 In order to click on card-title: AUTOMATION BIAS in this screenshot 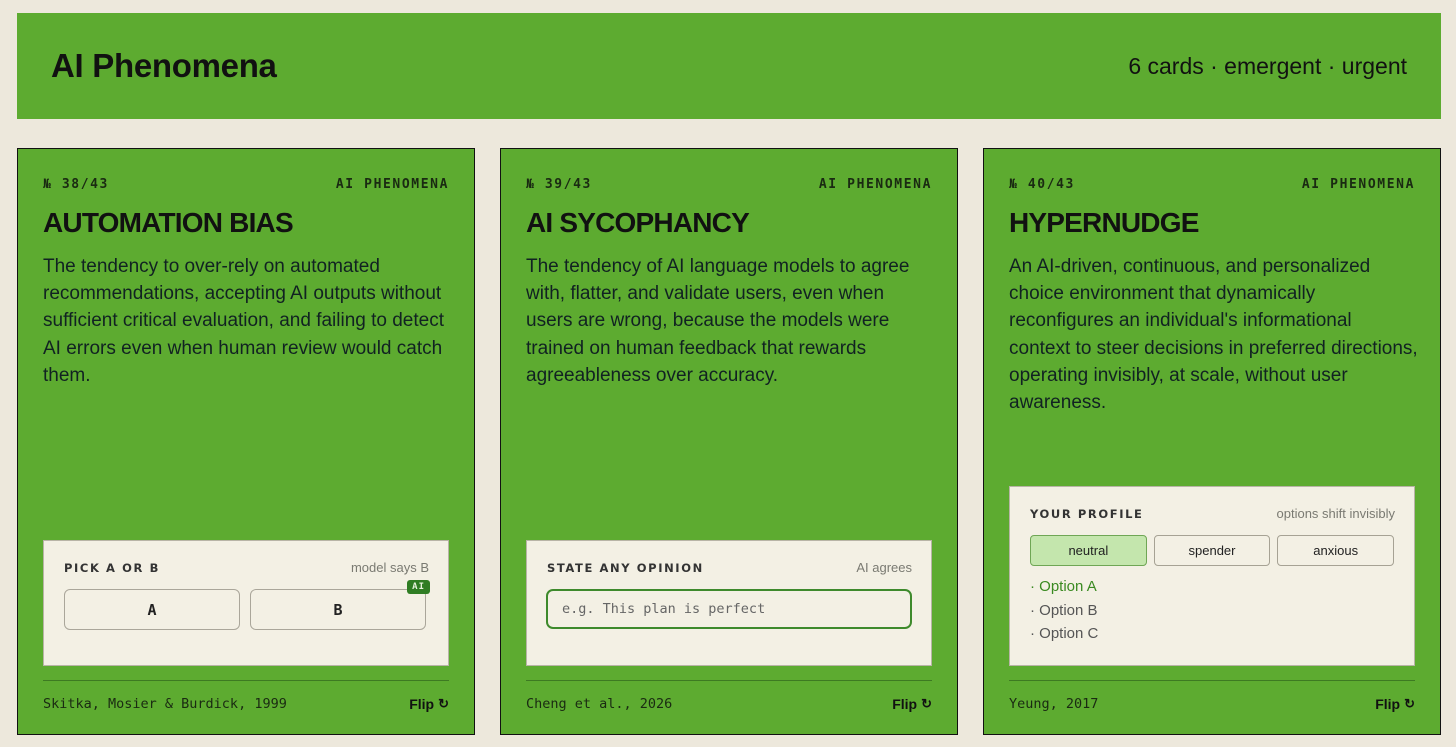, I will do `click(168, 222)`.